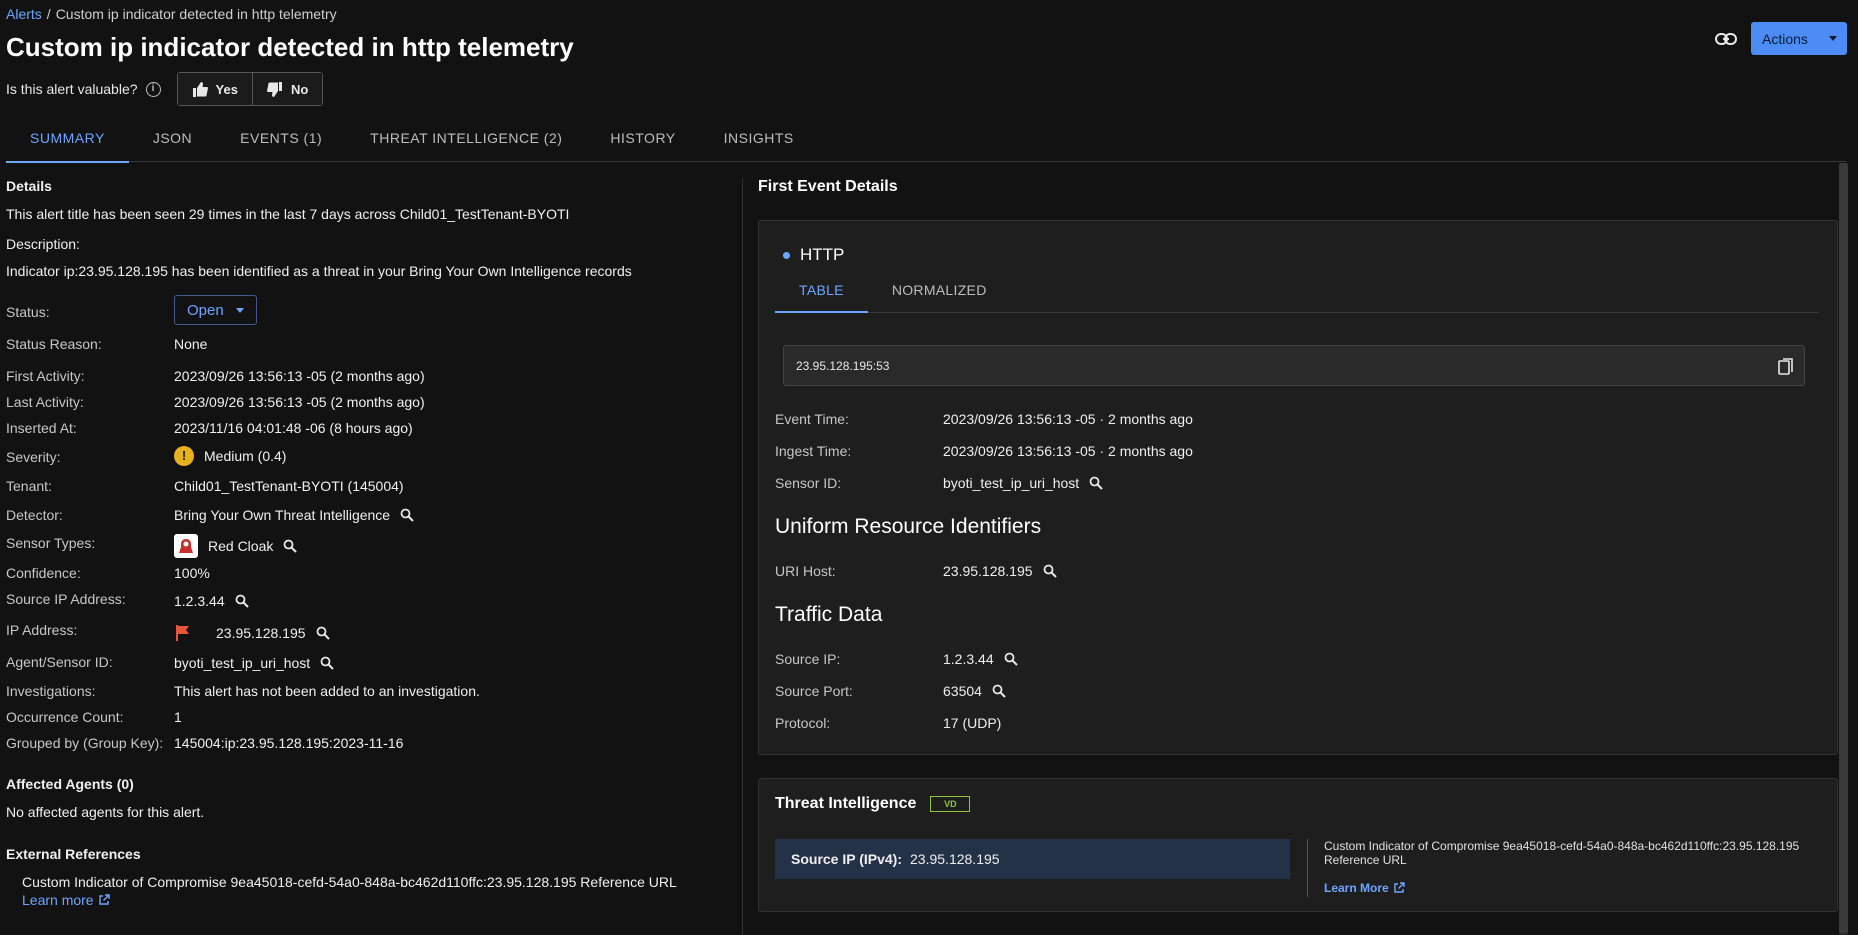  What do you see at coordinates (466, 140) in the screenshot?
I see `tab-threat-intelligence: THREAT INTELLIGENCE (2)` at bounding box center [466, 140].